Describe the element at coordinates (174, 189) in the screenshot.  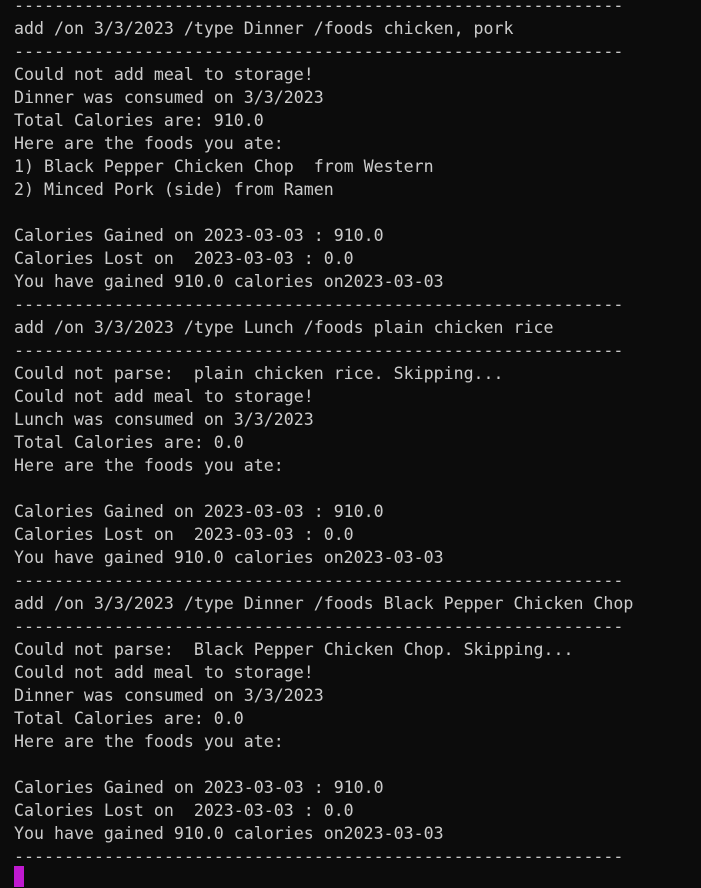
I see `output-line: 2) Minced Pork (side) from Ramen` at that location.